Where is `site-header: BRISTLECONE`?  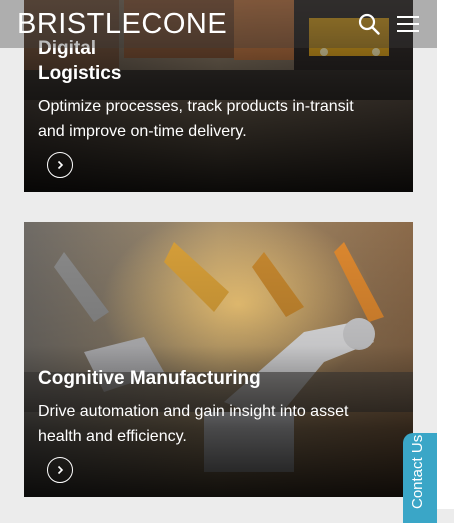 site-header: BRISTLECONE is located at coordinates (218, 24).